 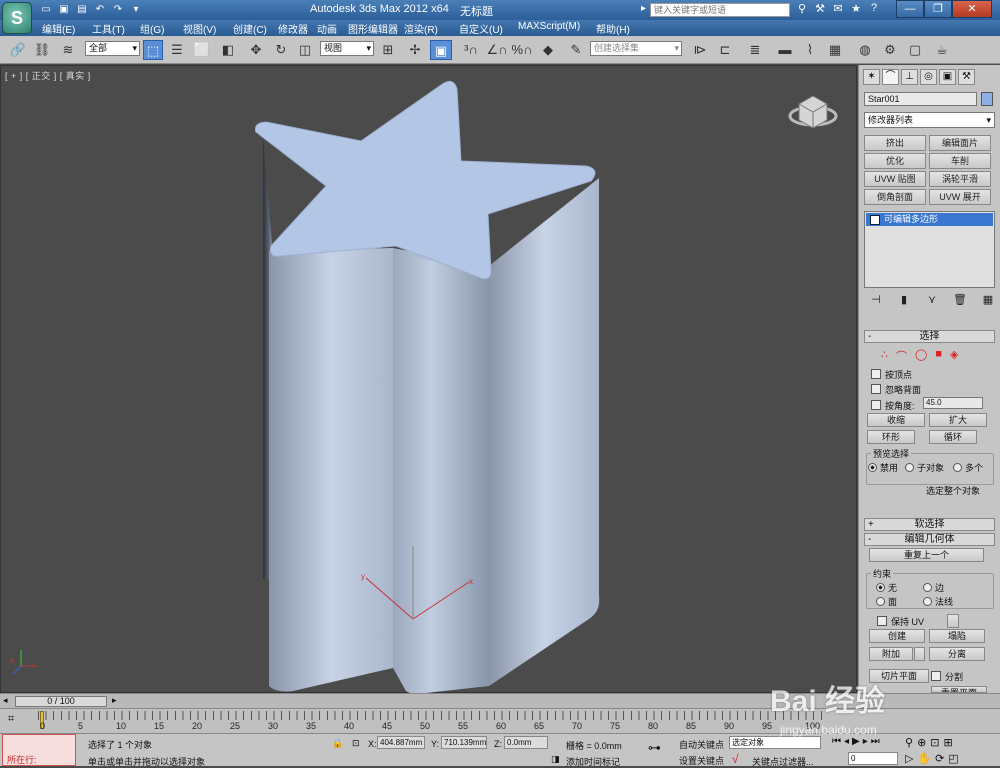 What do you see at coordinates (876, 299) in the screenshot?
I see `pin-stack-icon: ⊣` at bounding box center [876, 299].